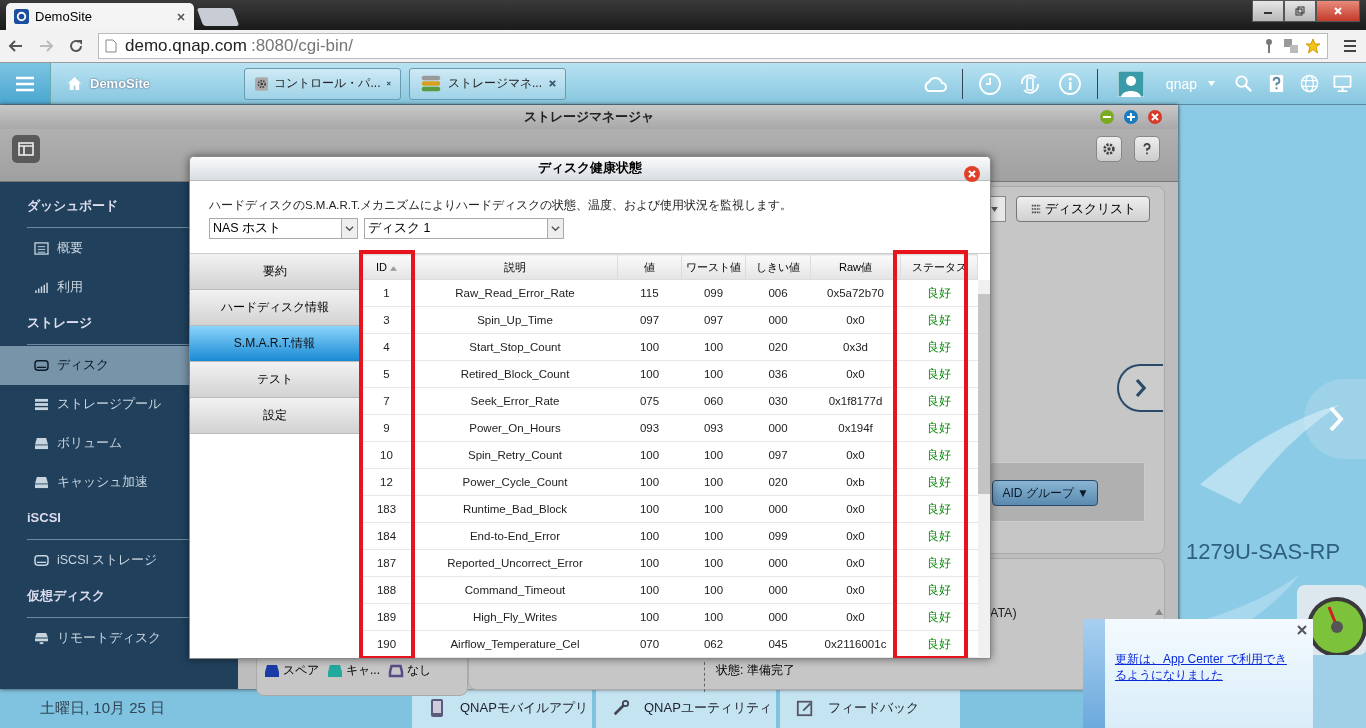 Image resolution: width=1366 pixels, height=728 pixels. Describe the element at coordinates (1291, 46) in the screenshot. I see `translate-icon` at that location.